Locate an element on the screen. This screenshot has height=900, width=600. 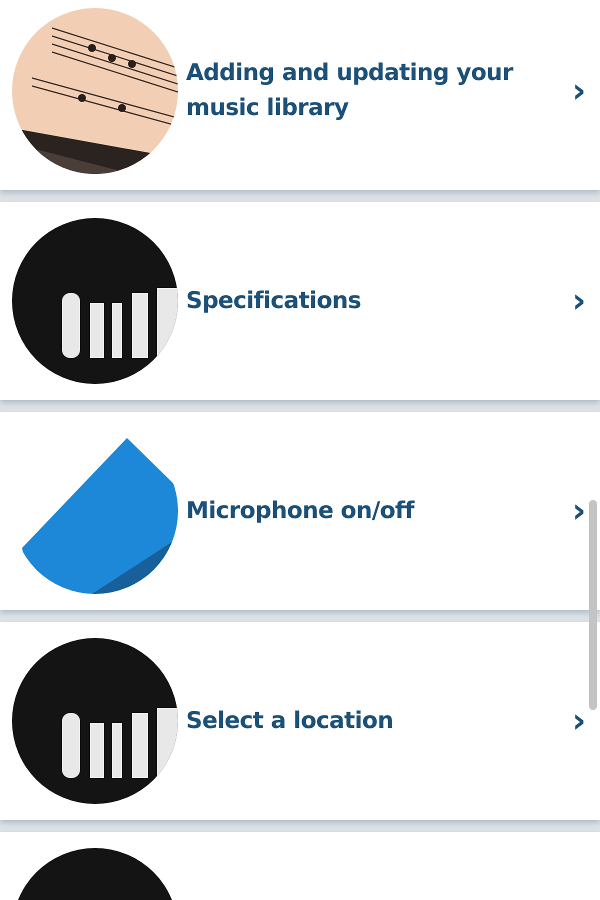
item-title: Select a location is located at coordinates (290, 721).